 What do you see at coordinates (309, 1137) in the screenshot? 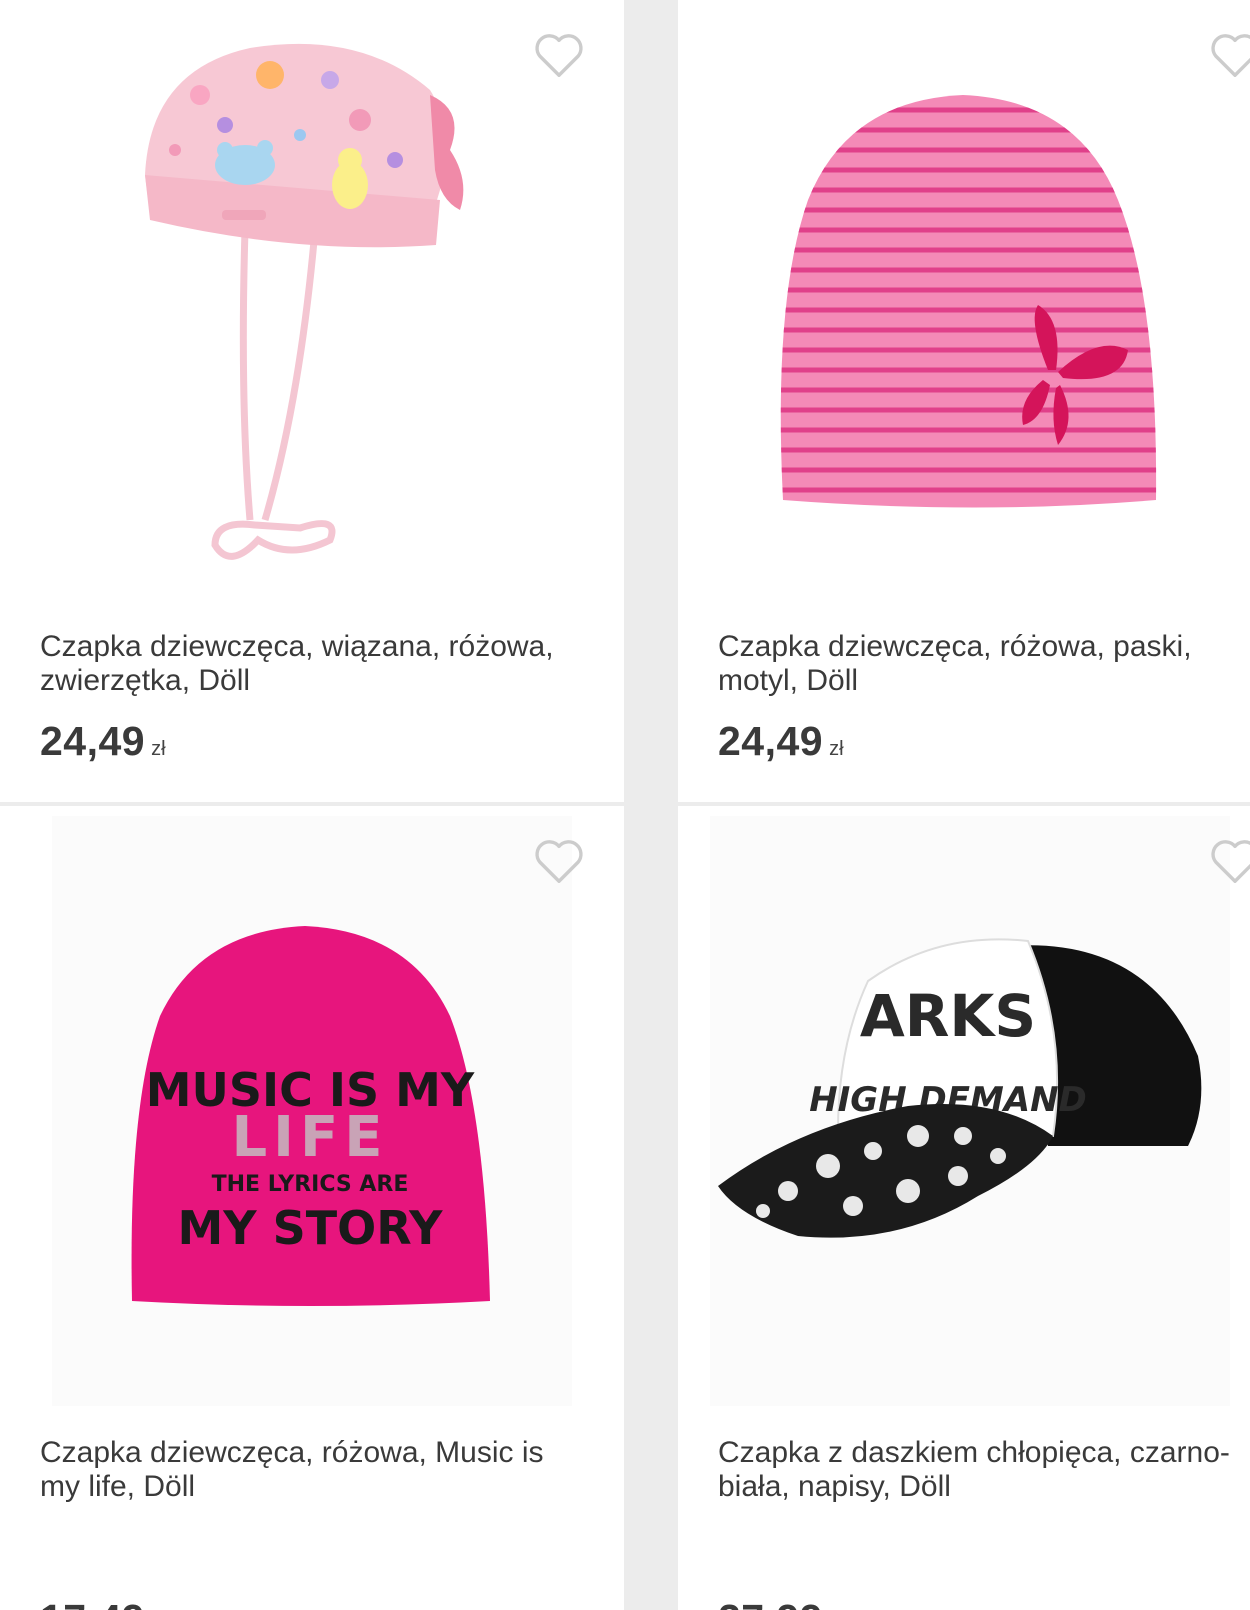
I see `print-line-2: LIFE` at bounding box center [309, 1137].